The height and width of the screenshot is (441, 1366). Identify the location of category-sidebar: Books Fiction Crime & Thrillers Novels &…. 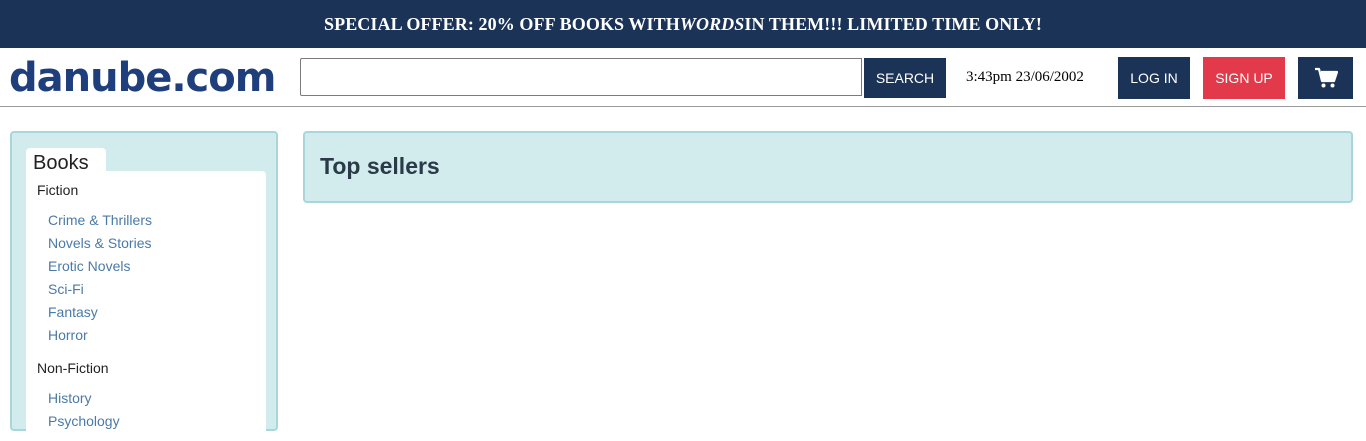
(144, 286).